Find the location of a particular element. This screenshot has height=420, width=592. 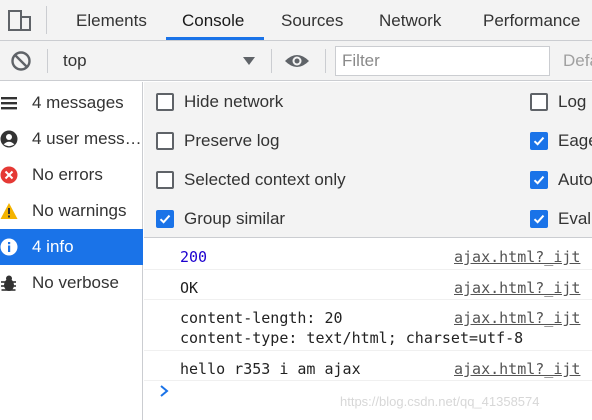

bug-icon is located at coordinates (8, 283).